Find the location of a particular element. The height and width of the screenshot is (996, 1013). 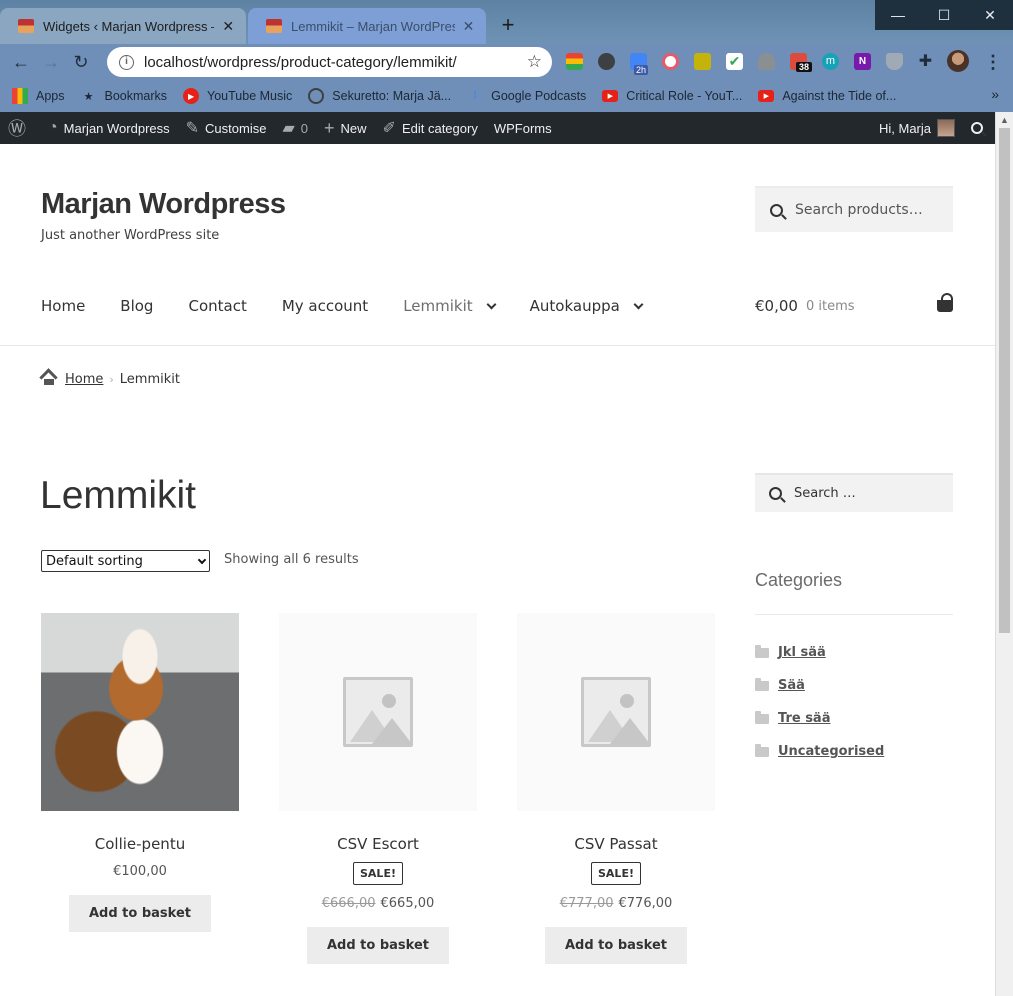

bookmark-bookmarks: ★ Bookmarks is located at coordinates (124, 96).